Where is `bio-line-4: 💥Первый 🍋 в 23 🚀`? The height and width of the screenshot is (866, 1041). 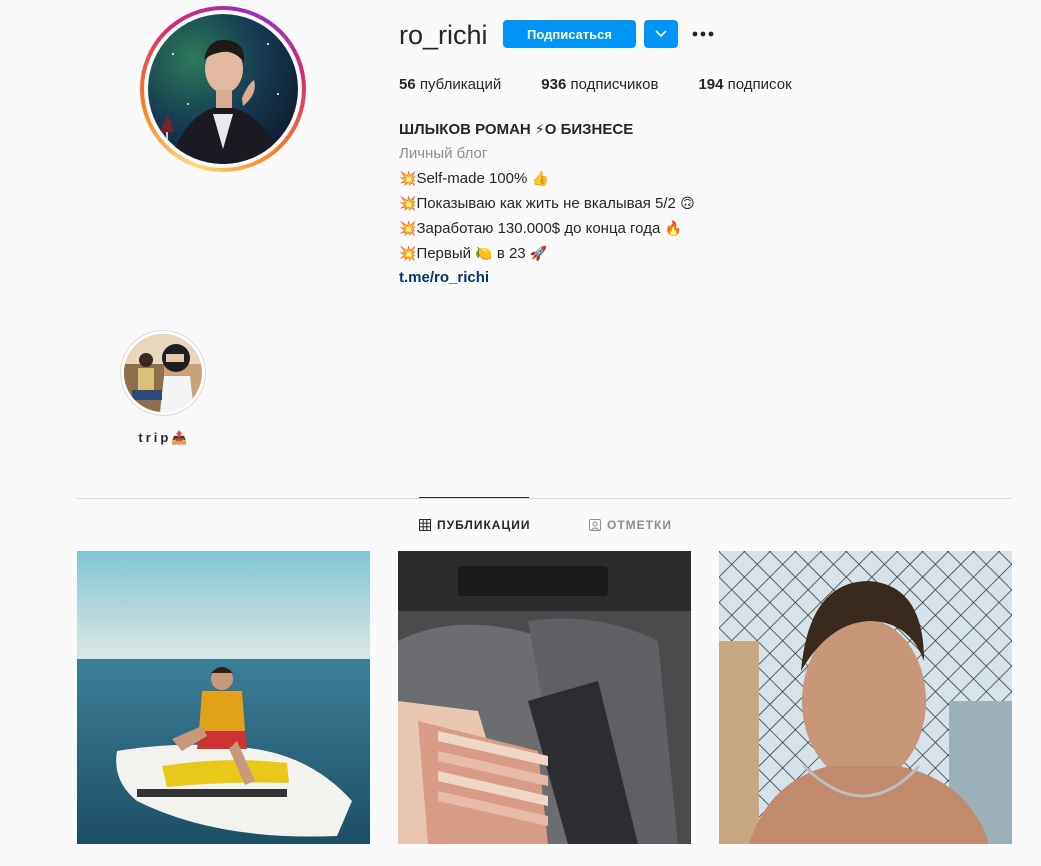 bio-line-4: 💥Первый 🍋 в 23 🚀 is located at coordinates (547, 253).